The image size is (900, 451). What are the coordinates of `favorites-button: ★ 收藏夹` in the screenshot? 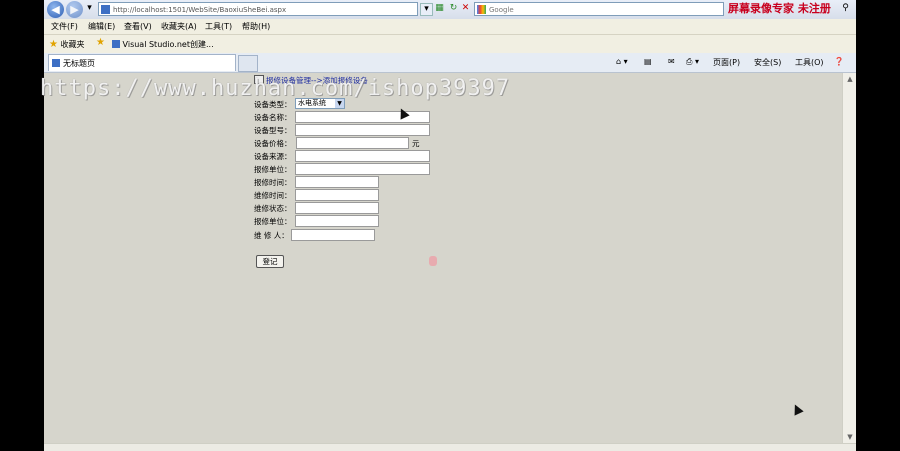 It's located at (67, 44).